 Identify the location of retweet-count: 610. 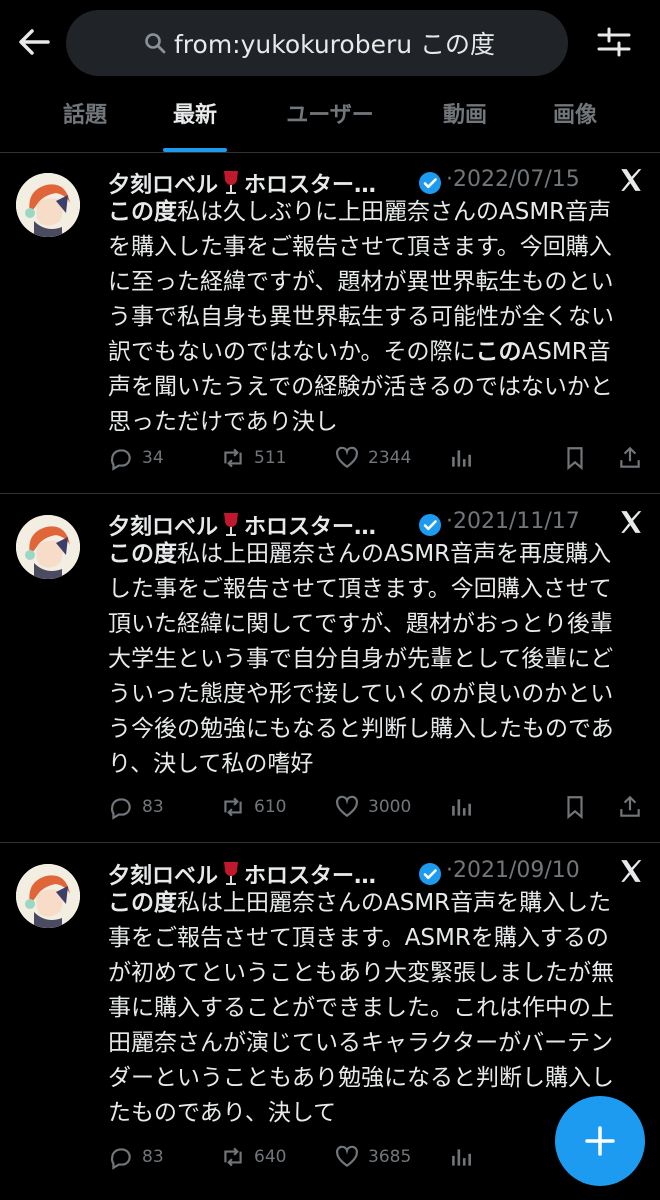
(270, 807).